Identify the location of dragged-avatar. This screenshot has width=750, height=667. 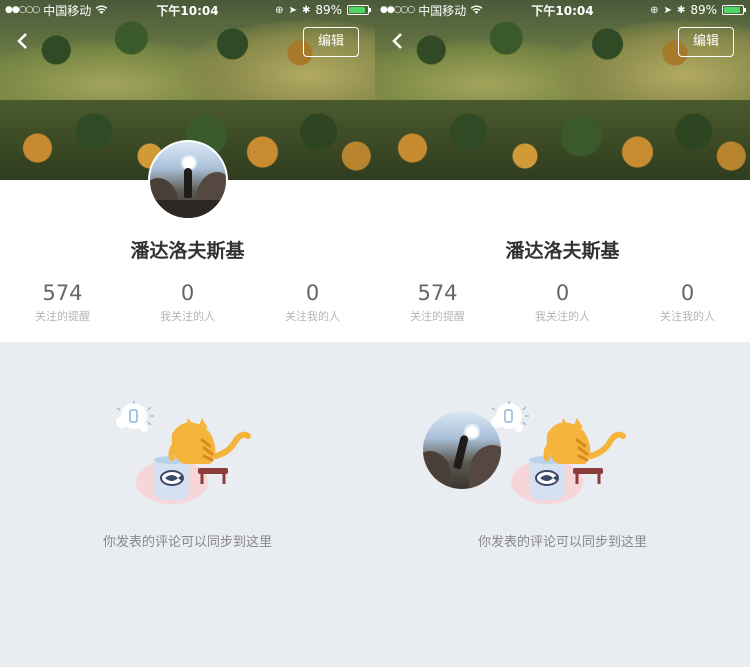
(462, 450).